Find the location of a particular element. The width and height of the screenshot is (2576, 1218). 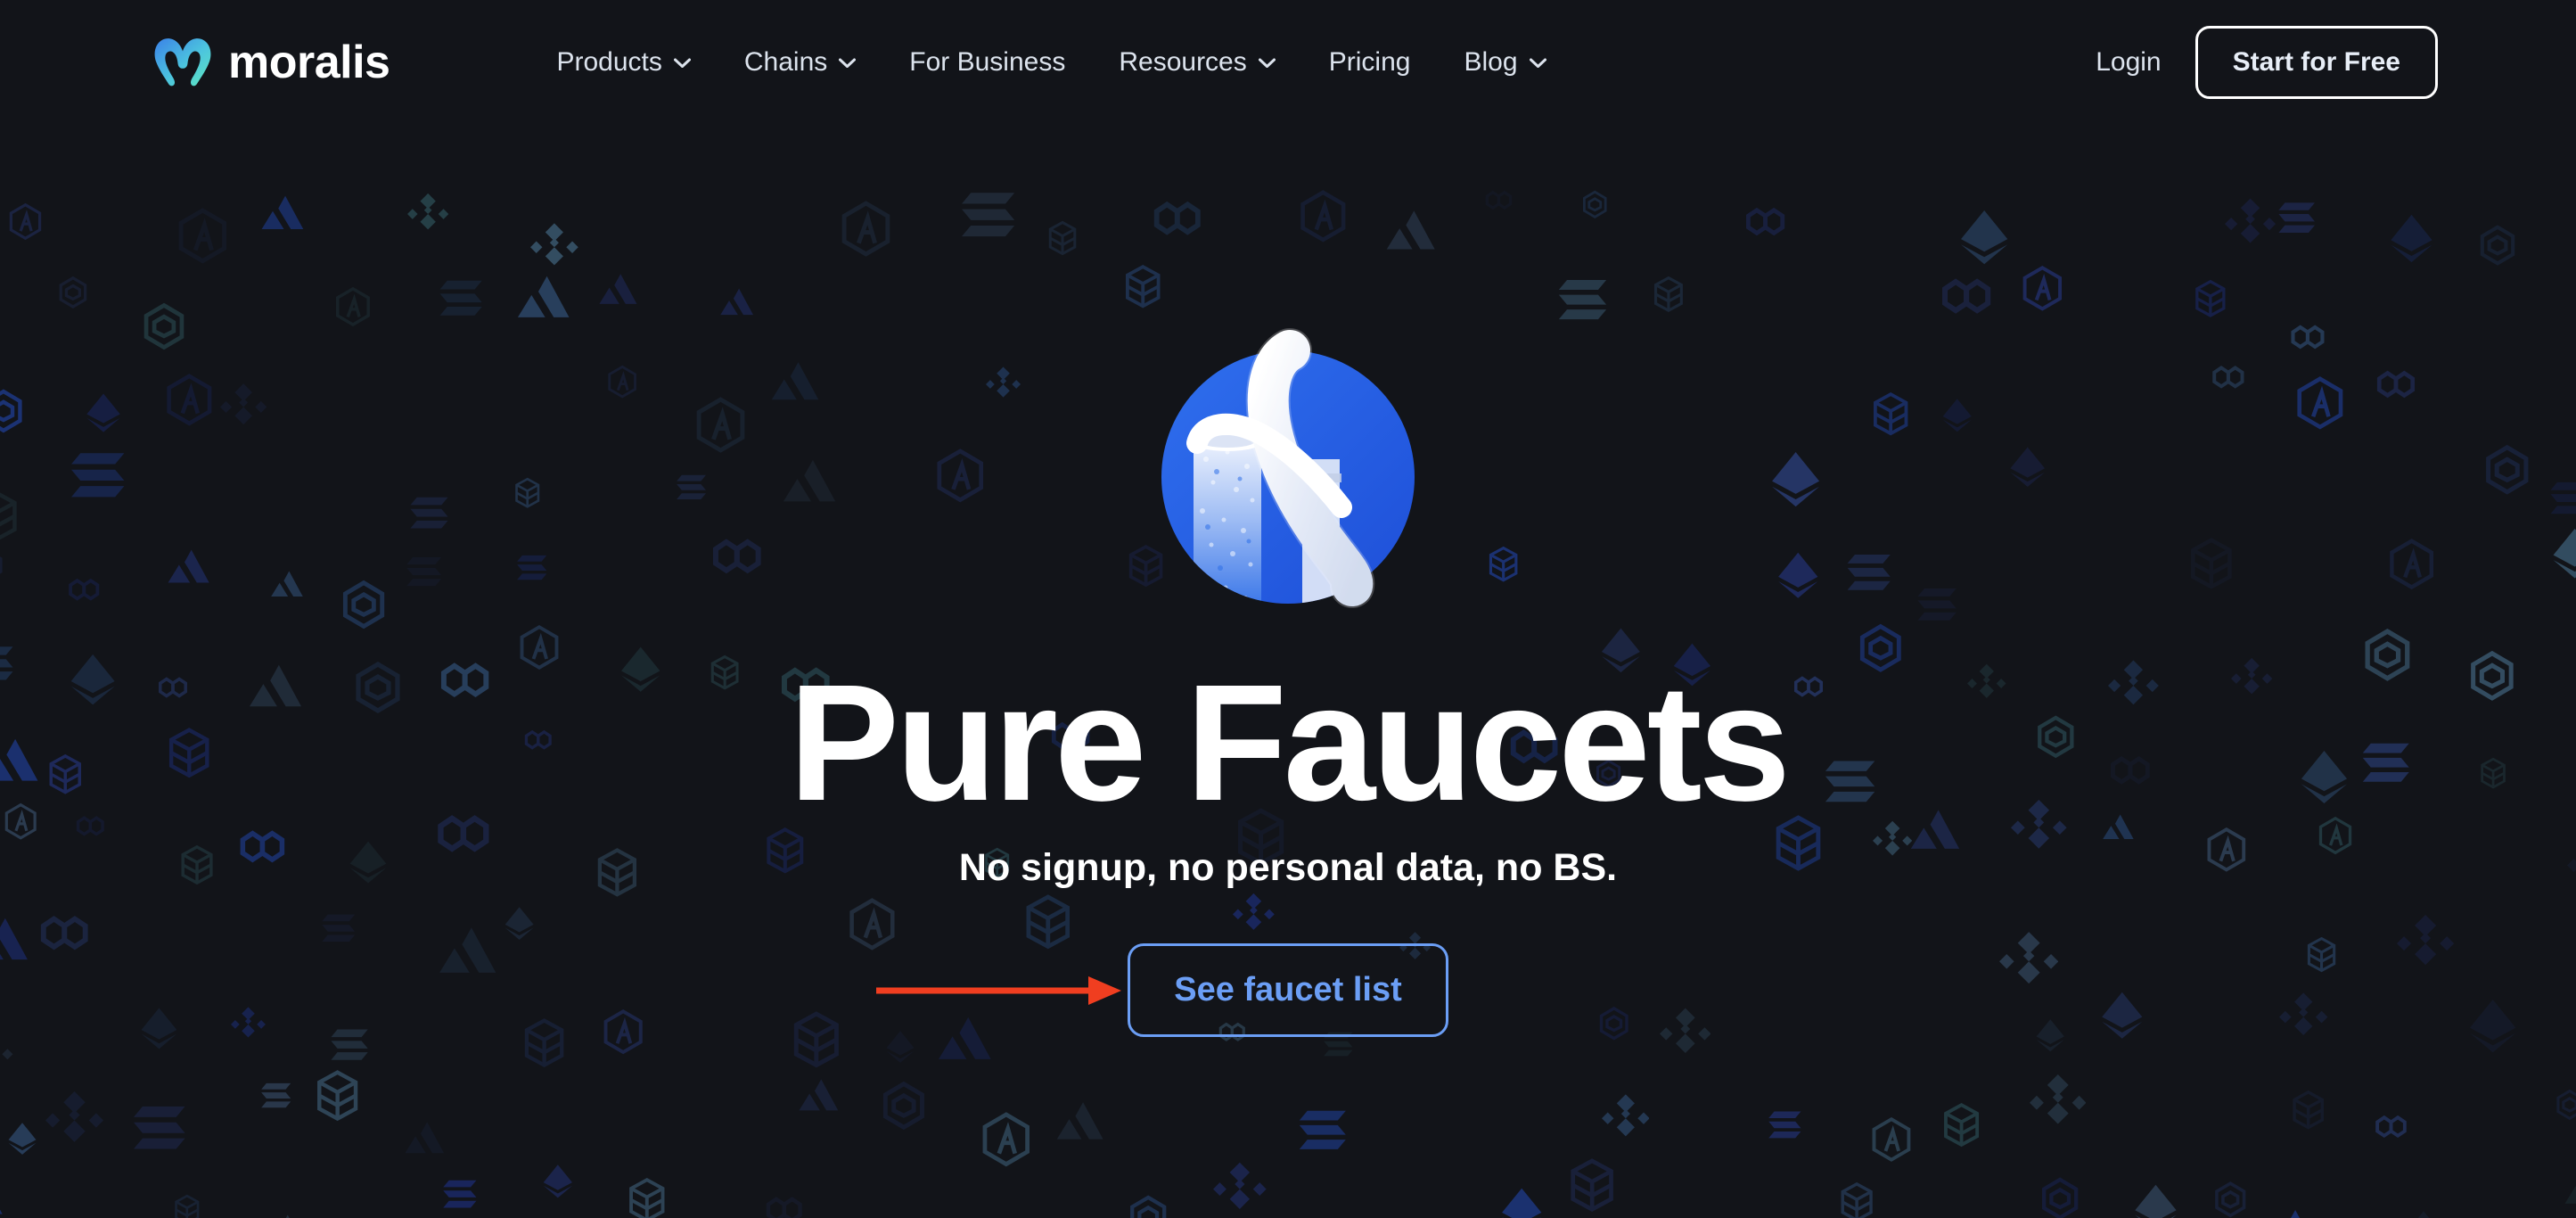

nav-label: For Business is located at coordinates (987, 62).